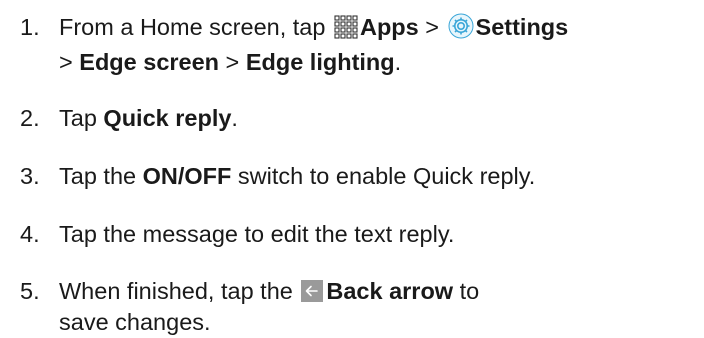 The height and width of the screenshot is (338, 704). Describe the element at coordinates (30, 234) in the screenshot. I see `step-number: 4.` at that location.